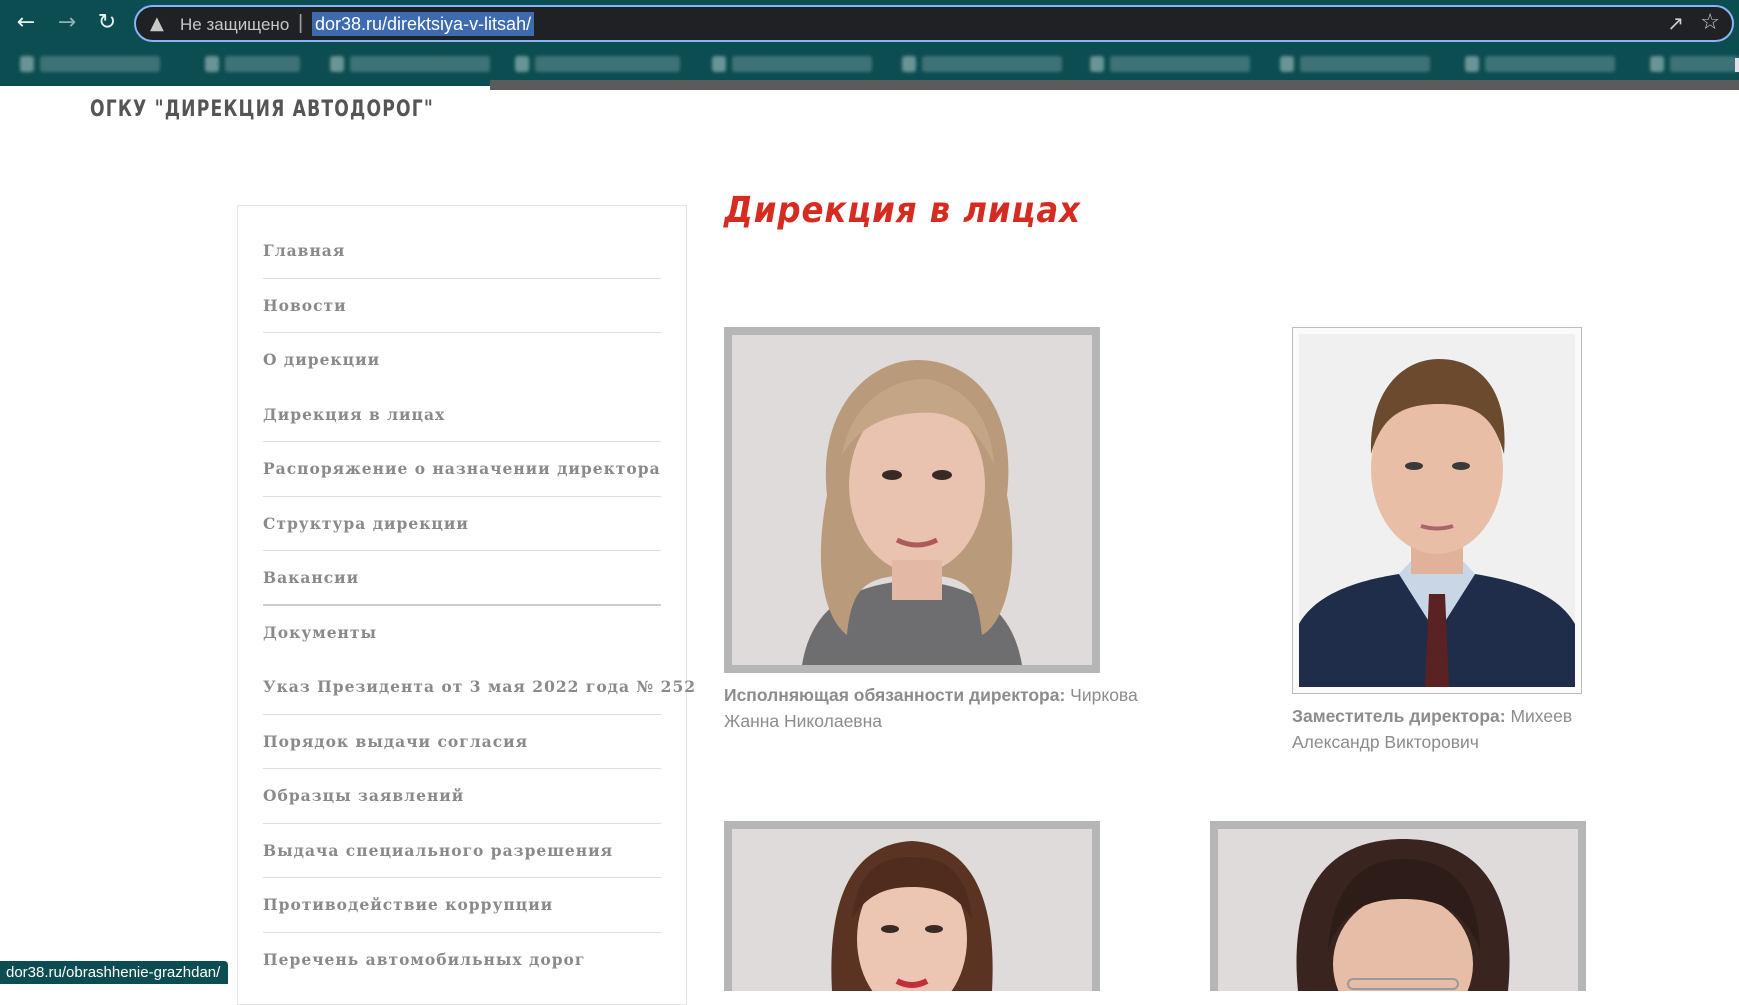 The height and width of the screenshot is (1005, 1739). I want to click on url-text: dor38.ru/direktsiya-v-litsah/, so click(423, 24).